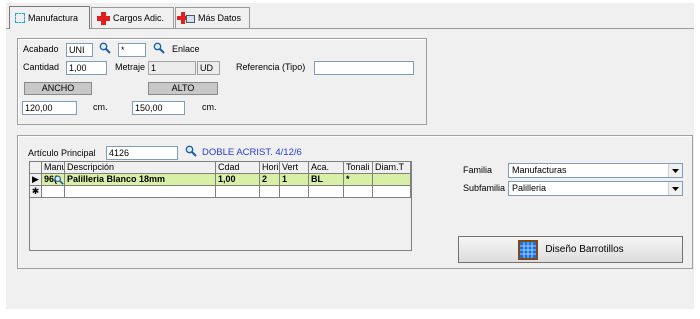 The width and height of the screenshot is (700, 319). I want to click on cell-cdad: 1,00, so click(238, 180).